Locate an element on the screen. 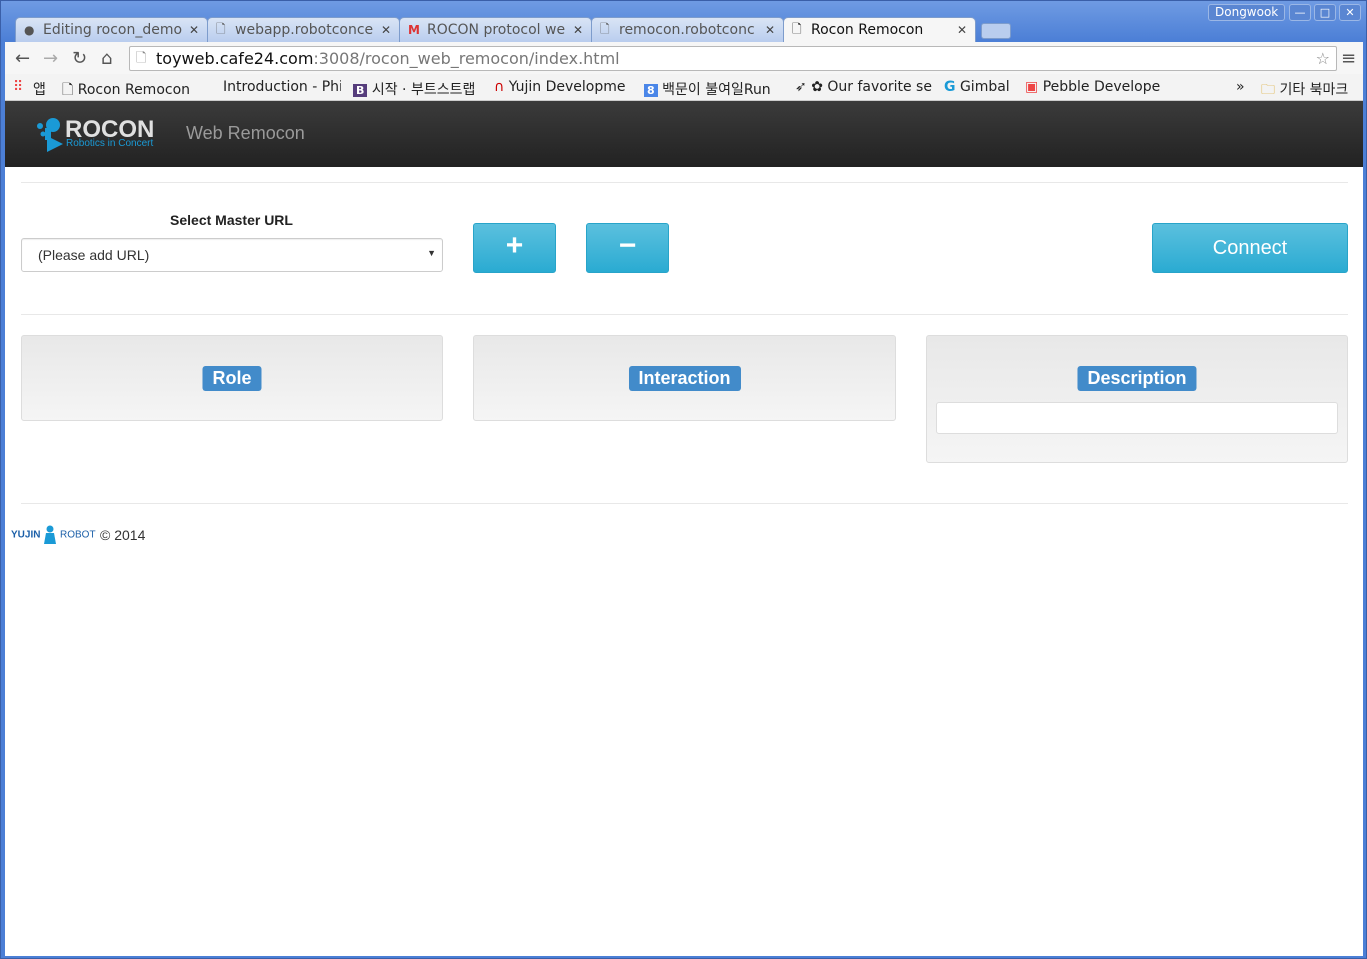 This screenshot has width=1367, height=959. forward-icon: → is located at coordinates (50, 58).